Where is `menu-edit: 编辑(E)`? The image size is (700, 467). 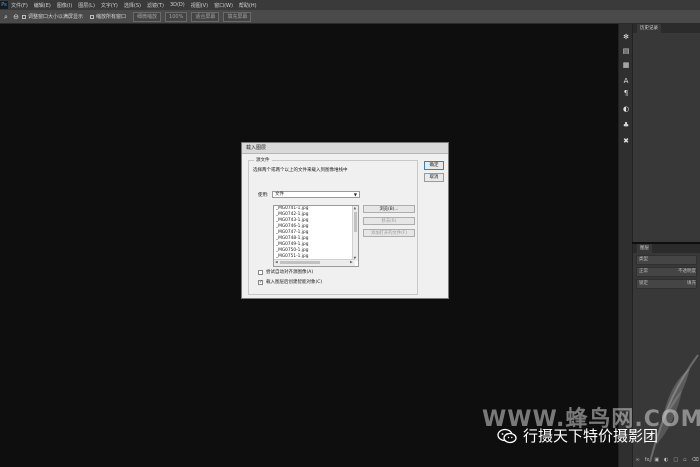
menu-edit: 编辑(E) is located at coordinates (42, 5).